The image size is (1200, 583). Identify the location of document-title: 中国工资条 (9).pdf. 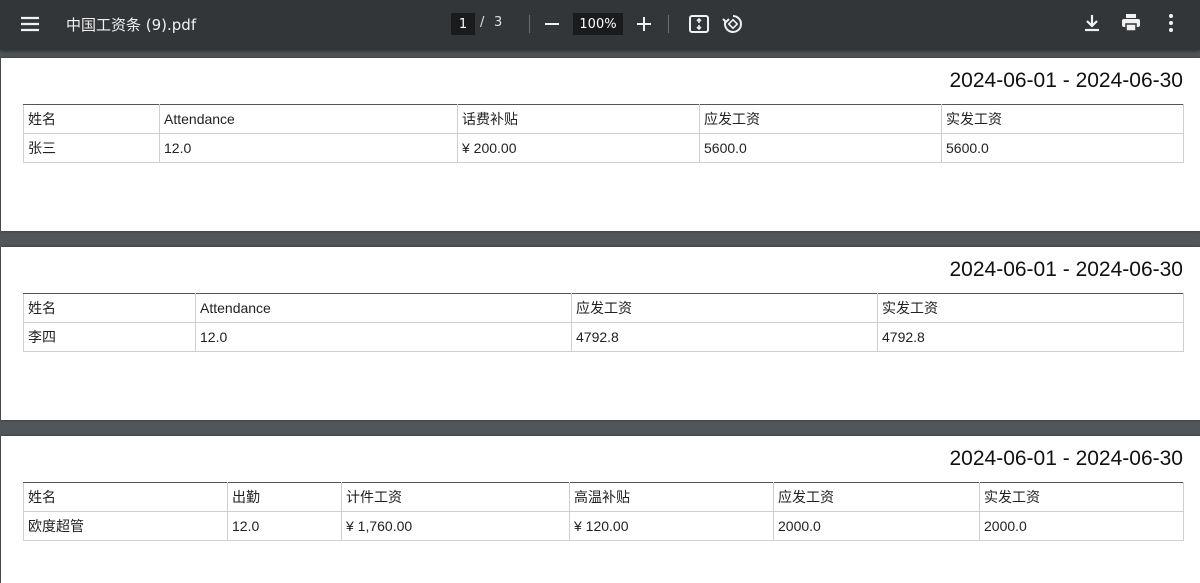
(131, 25).